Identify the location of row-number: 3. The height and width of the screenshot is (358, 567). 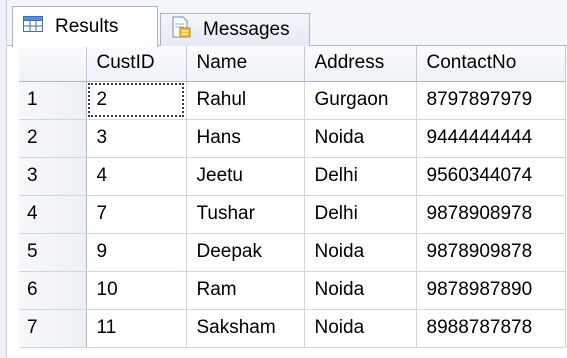
(53, 176).